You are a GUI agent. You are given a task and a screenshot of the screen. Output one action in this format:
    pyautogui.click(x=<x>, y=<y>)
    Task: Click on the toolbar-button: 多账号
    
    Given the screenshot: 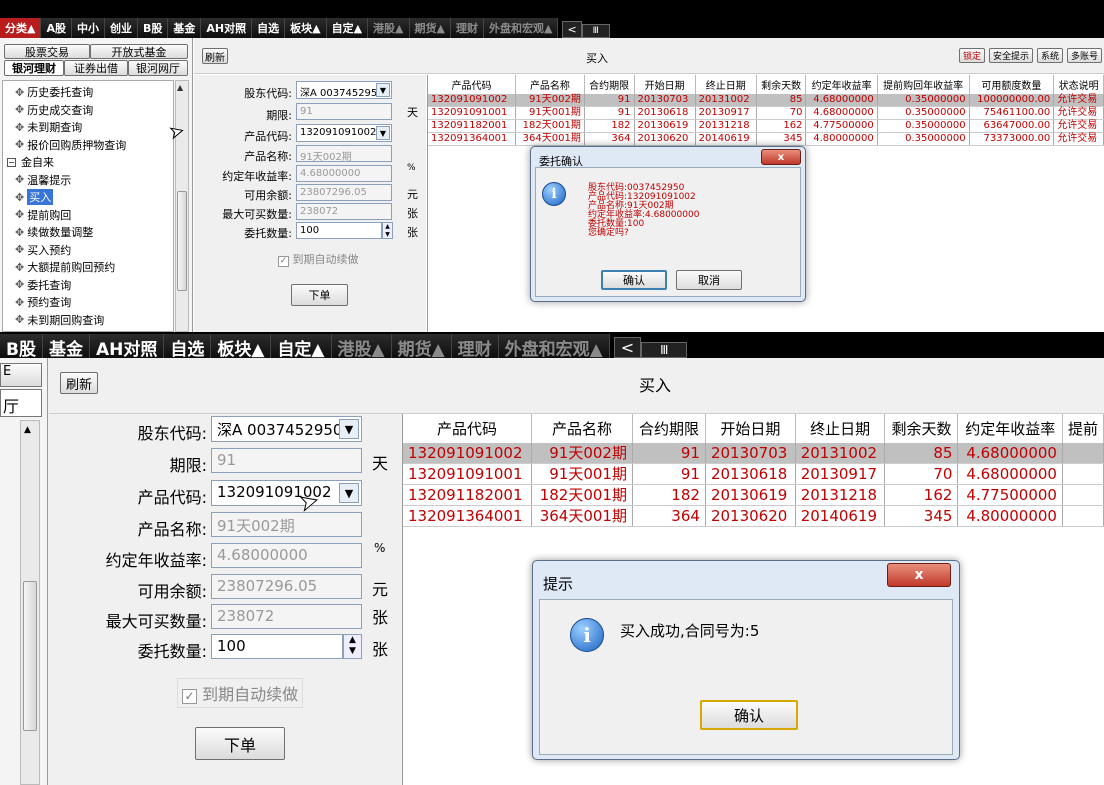 What is the action you would take?
    pyautogui.click(x=1084, y=55)
    